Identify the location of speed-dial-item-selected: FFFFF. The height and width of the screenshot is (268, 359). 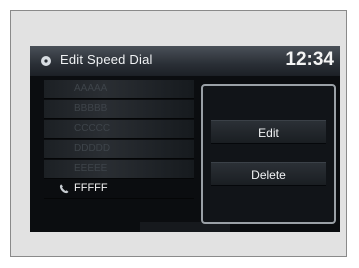
(119, 189).